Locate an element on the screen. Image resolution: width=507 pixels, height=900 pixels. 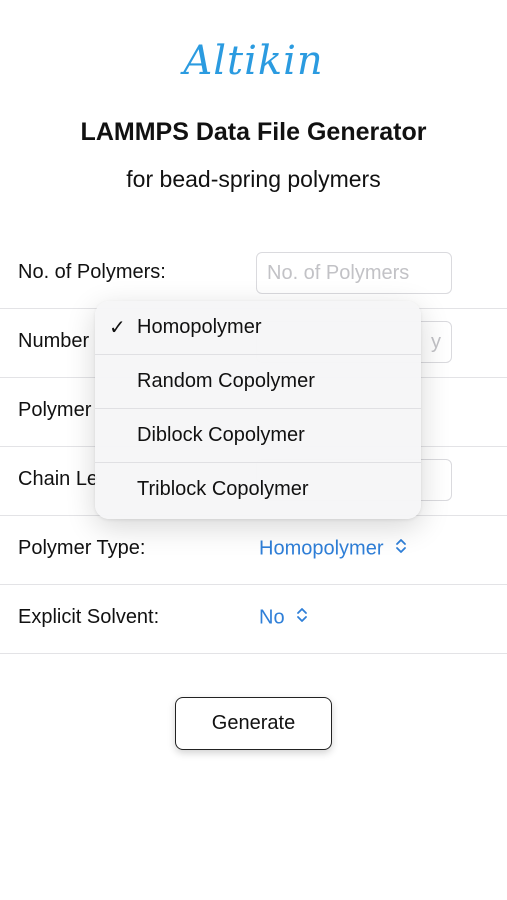
menu-item-random-copolymer: Random Copolymer is located at coordinates (258, 382).